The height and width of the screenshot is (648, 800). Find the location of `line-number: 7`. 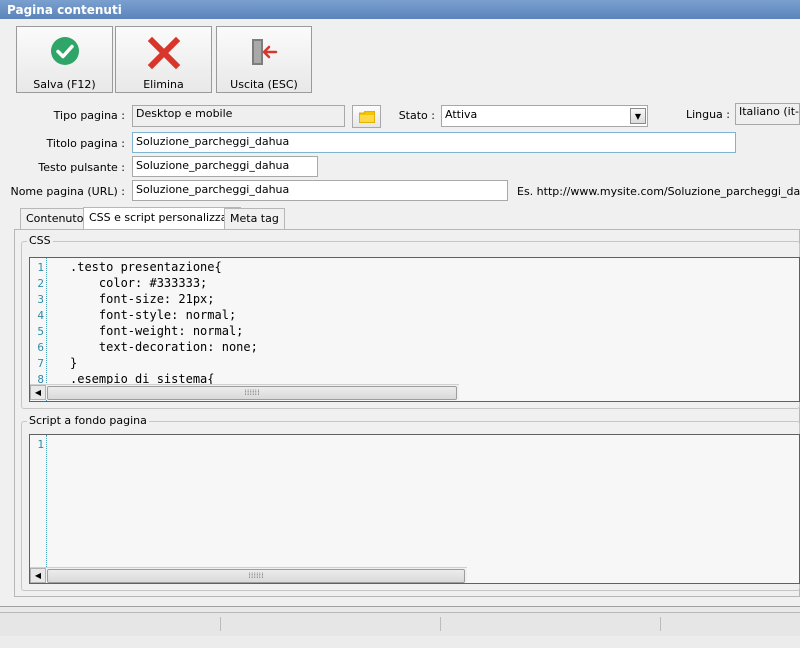

line-number: 7 is located at coordinates (40, 363).